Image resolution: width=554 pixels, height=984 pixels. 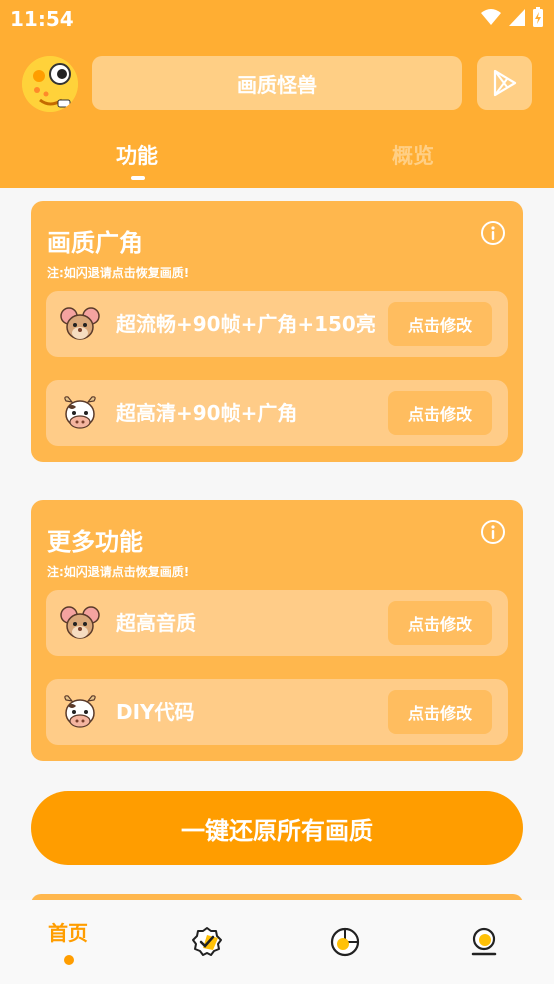 I want to click on status-icons, so click(x=512, y=17).